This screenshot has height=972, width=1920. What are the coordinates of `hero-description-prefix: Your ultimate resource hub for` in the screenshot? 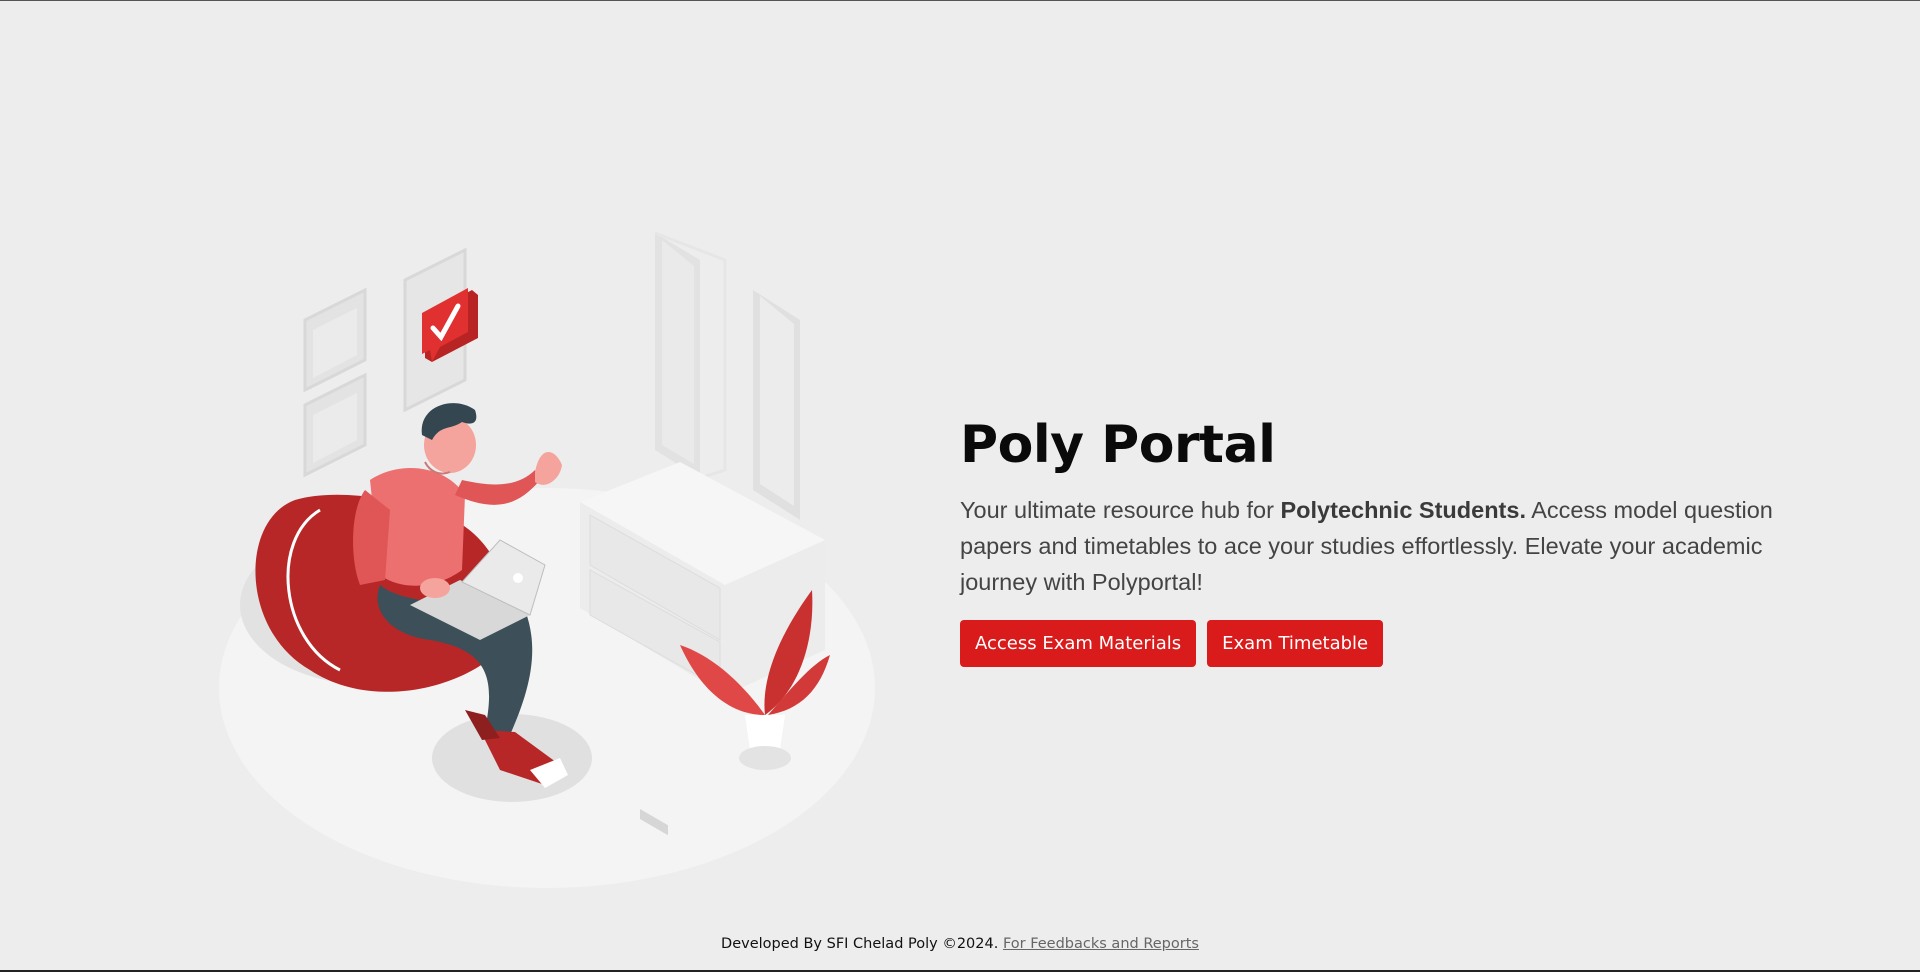 It's located at (1120, 510).